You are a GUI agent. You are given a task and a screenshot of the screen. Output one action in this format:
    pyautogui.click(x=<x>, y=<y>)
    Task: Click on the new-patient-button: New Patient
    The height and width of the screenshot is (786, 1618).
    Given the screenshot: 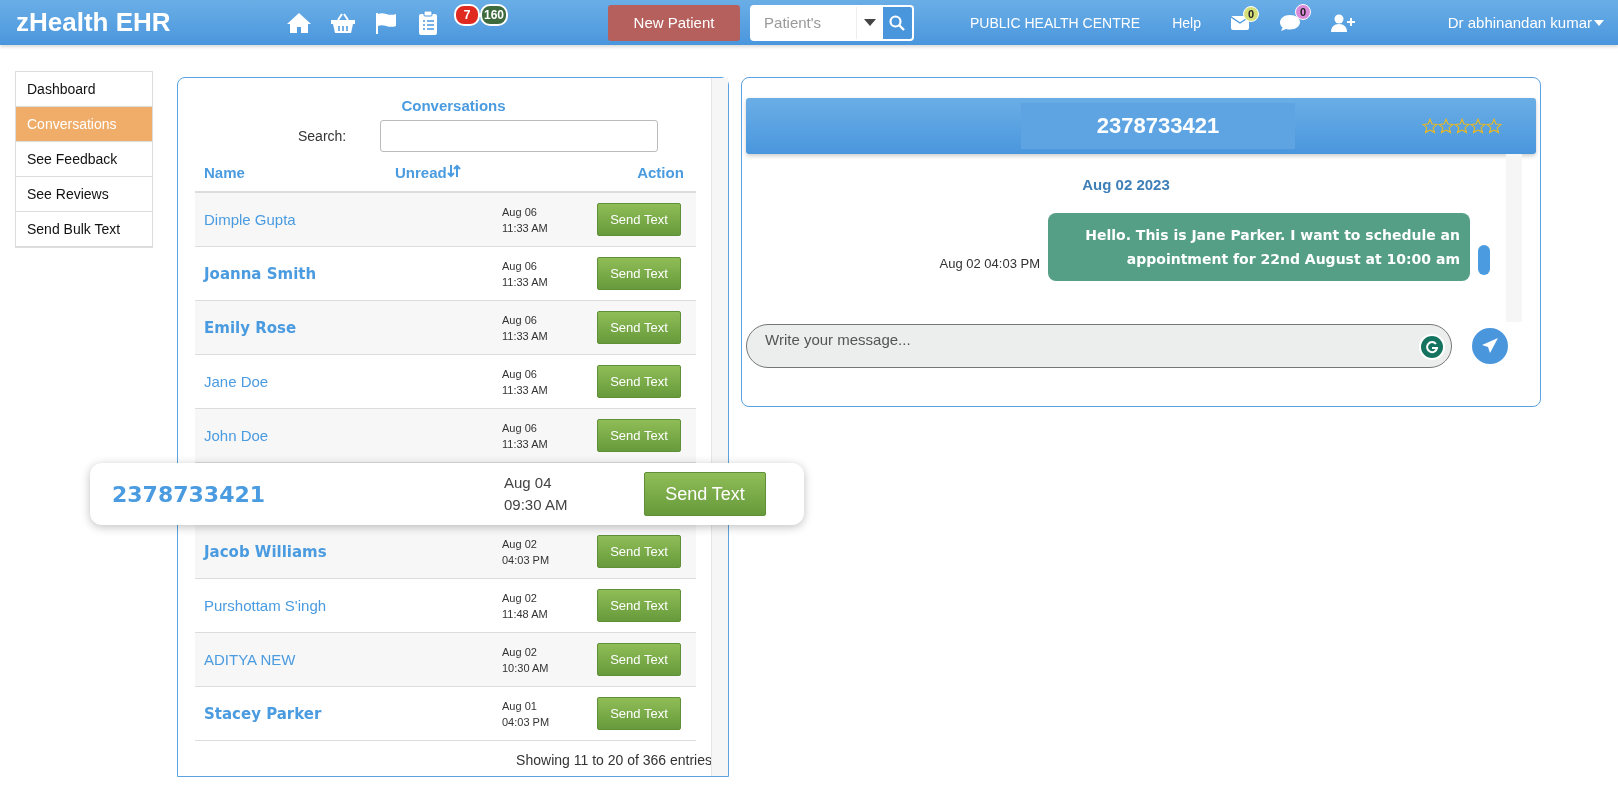 What is the action you would take?
    pyautogui.click(x=674, y=22)
    